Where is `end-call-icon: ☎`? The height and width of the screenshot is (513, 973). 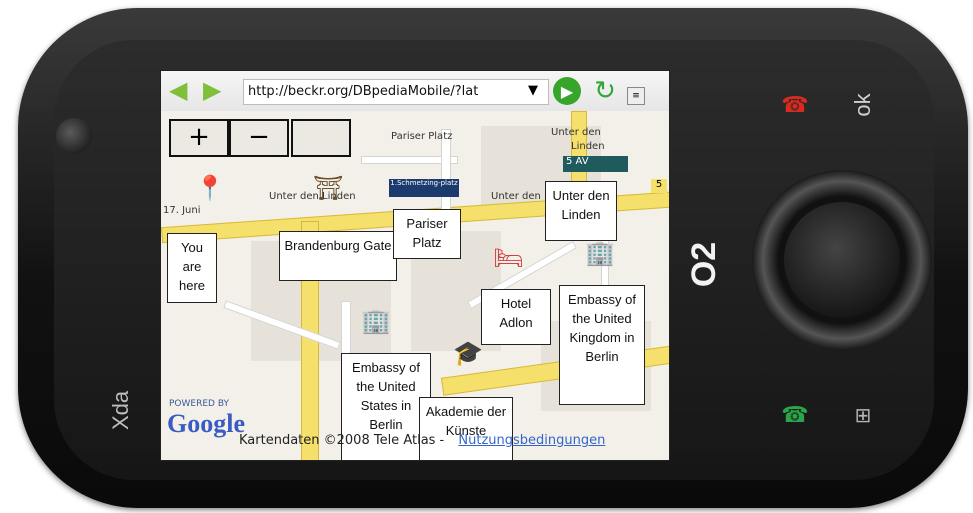
end-call-icon: ☎ is located at coordinates (795, 104).